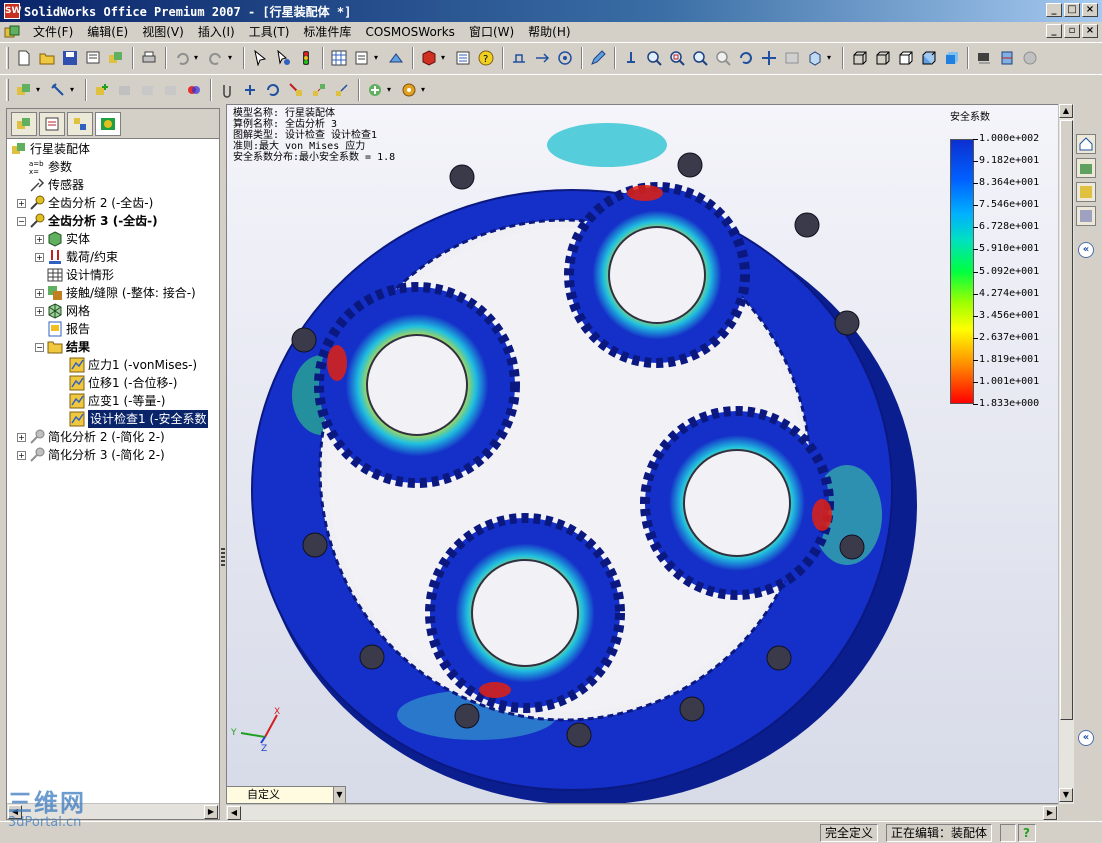  Describe the element at coordinates (1086, 144) in the screenshot. I see `tp-home-button` at that location.